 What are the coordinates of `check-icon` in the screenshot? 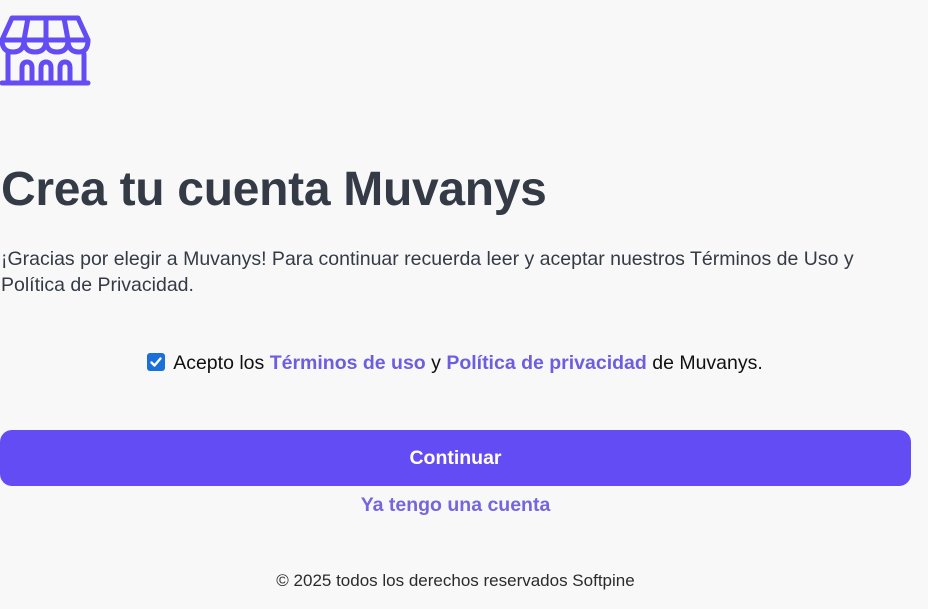 It's located at (156, 362).